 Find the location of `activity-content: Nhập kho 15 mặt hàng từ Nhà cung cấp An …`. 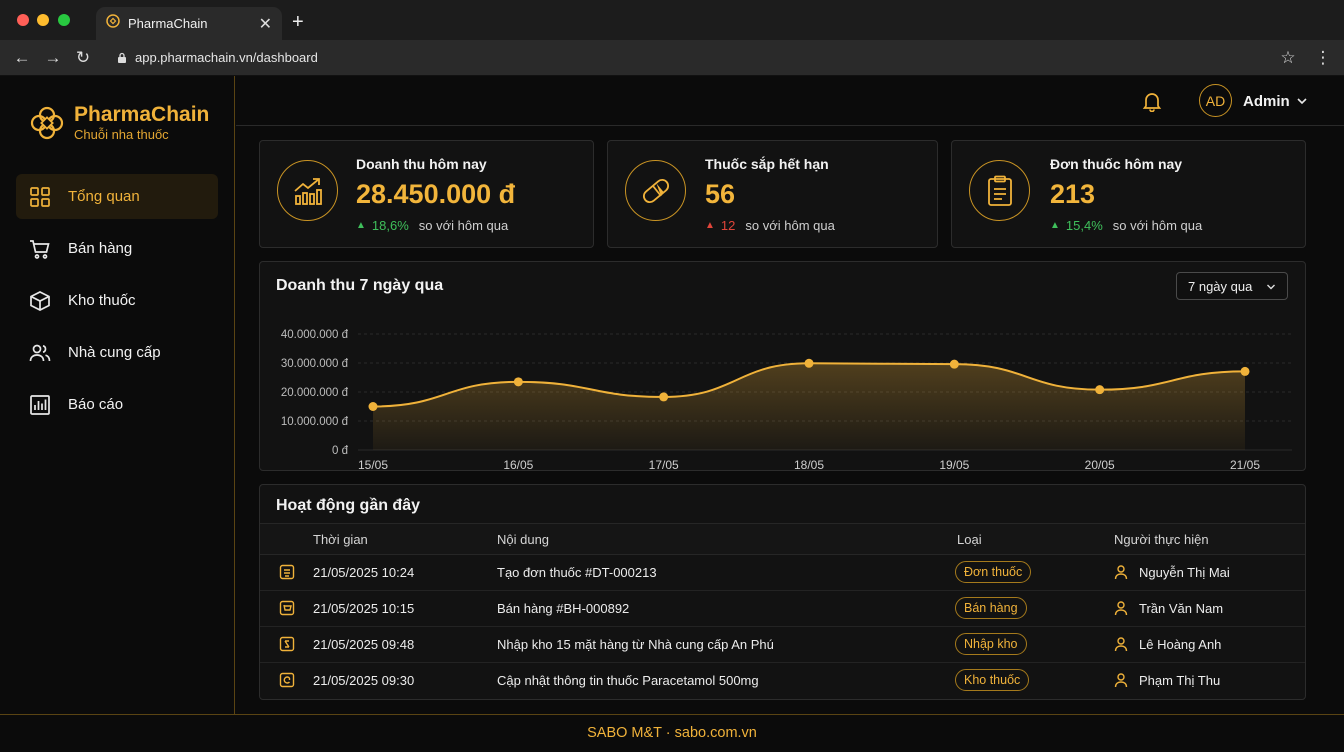

activity-content: Nhập kho 15 mặt hàng từ Nhà cung cấp An … is located at coordinates (635, 644).